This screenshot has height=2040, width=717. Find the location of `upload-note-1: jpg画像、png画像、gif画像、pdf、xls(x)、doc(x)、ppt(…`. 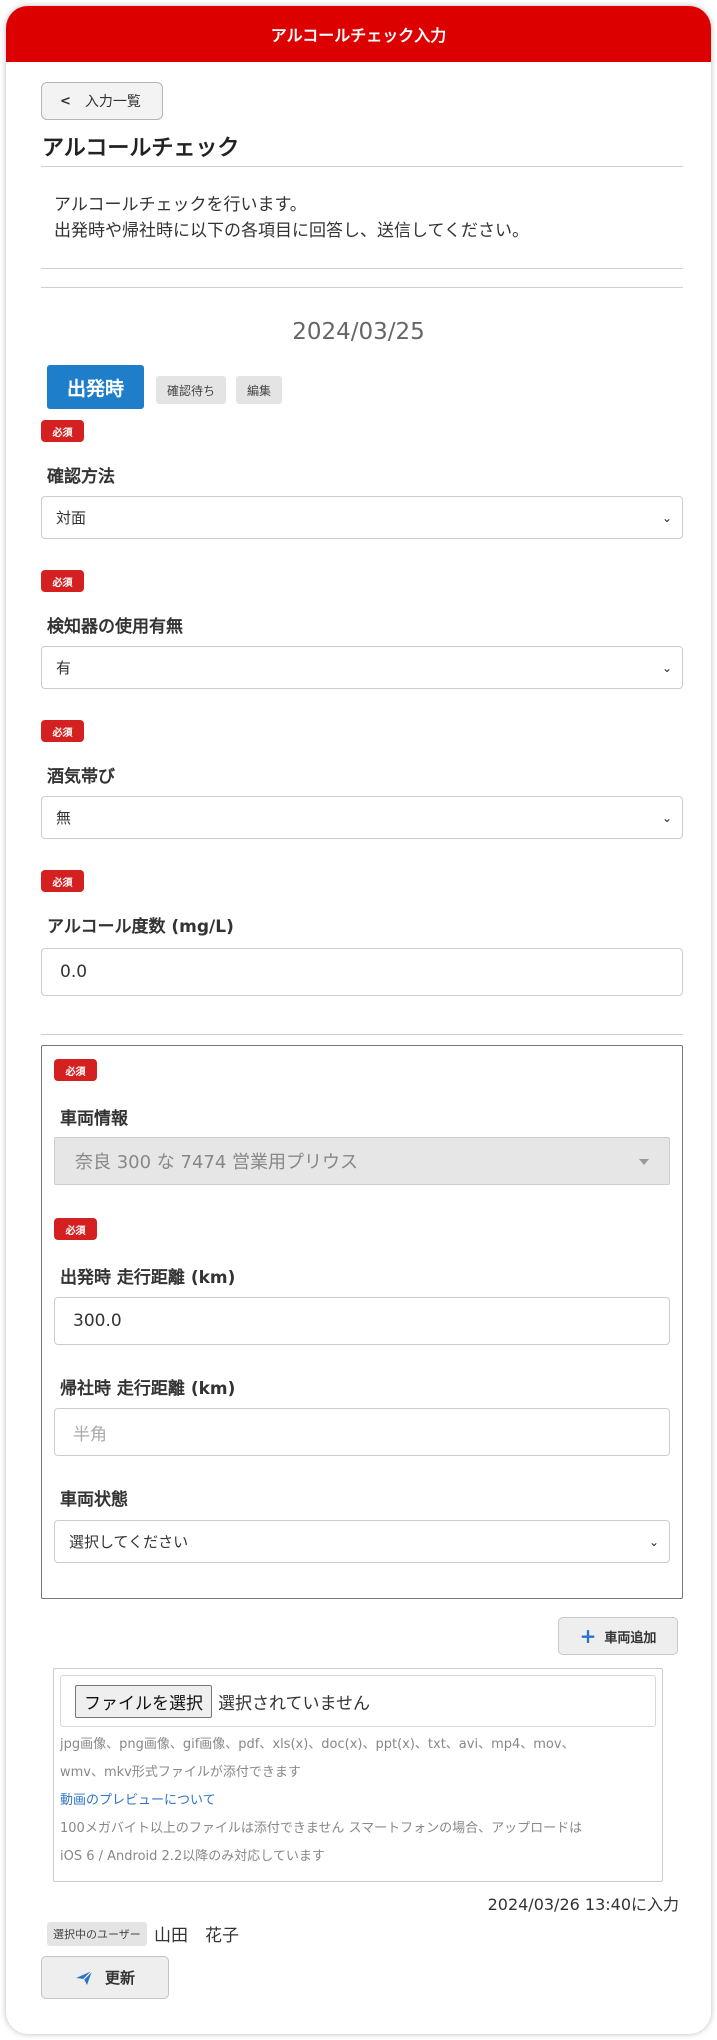

upload-note-1: jpg画像、png画像、gif画像、pdf、xls(x)、doc(x)、ppt(… is located at coordinates (317, 1744).